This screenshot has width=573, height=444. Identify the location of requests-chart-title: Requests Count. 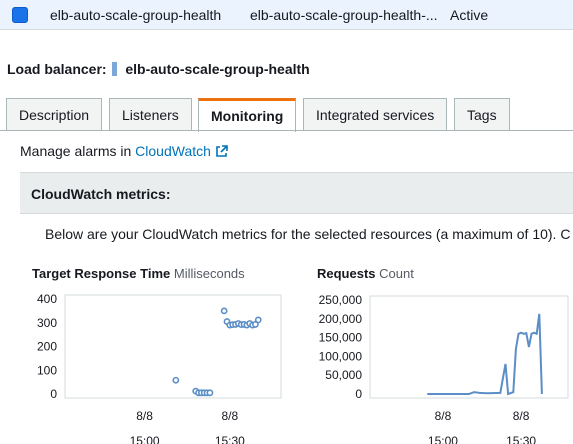
(365, 273).